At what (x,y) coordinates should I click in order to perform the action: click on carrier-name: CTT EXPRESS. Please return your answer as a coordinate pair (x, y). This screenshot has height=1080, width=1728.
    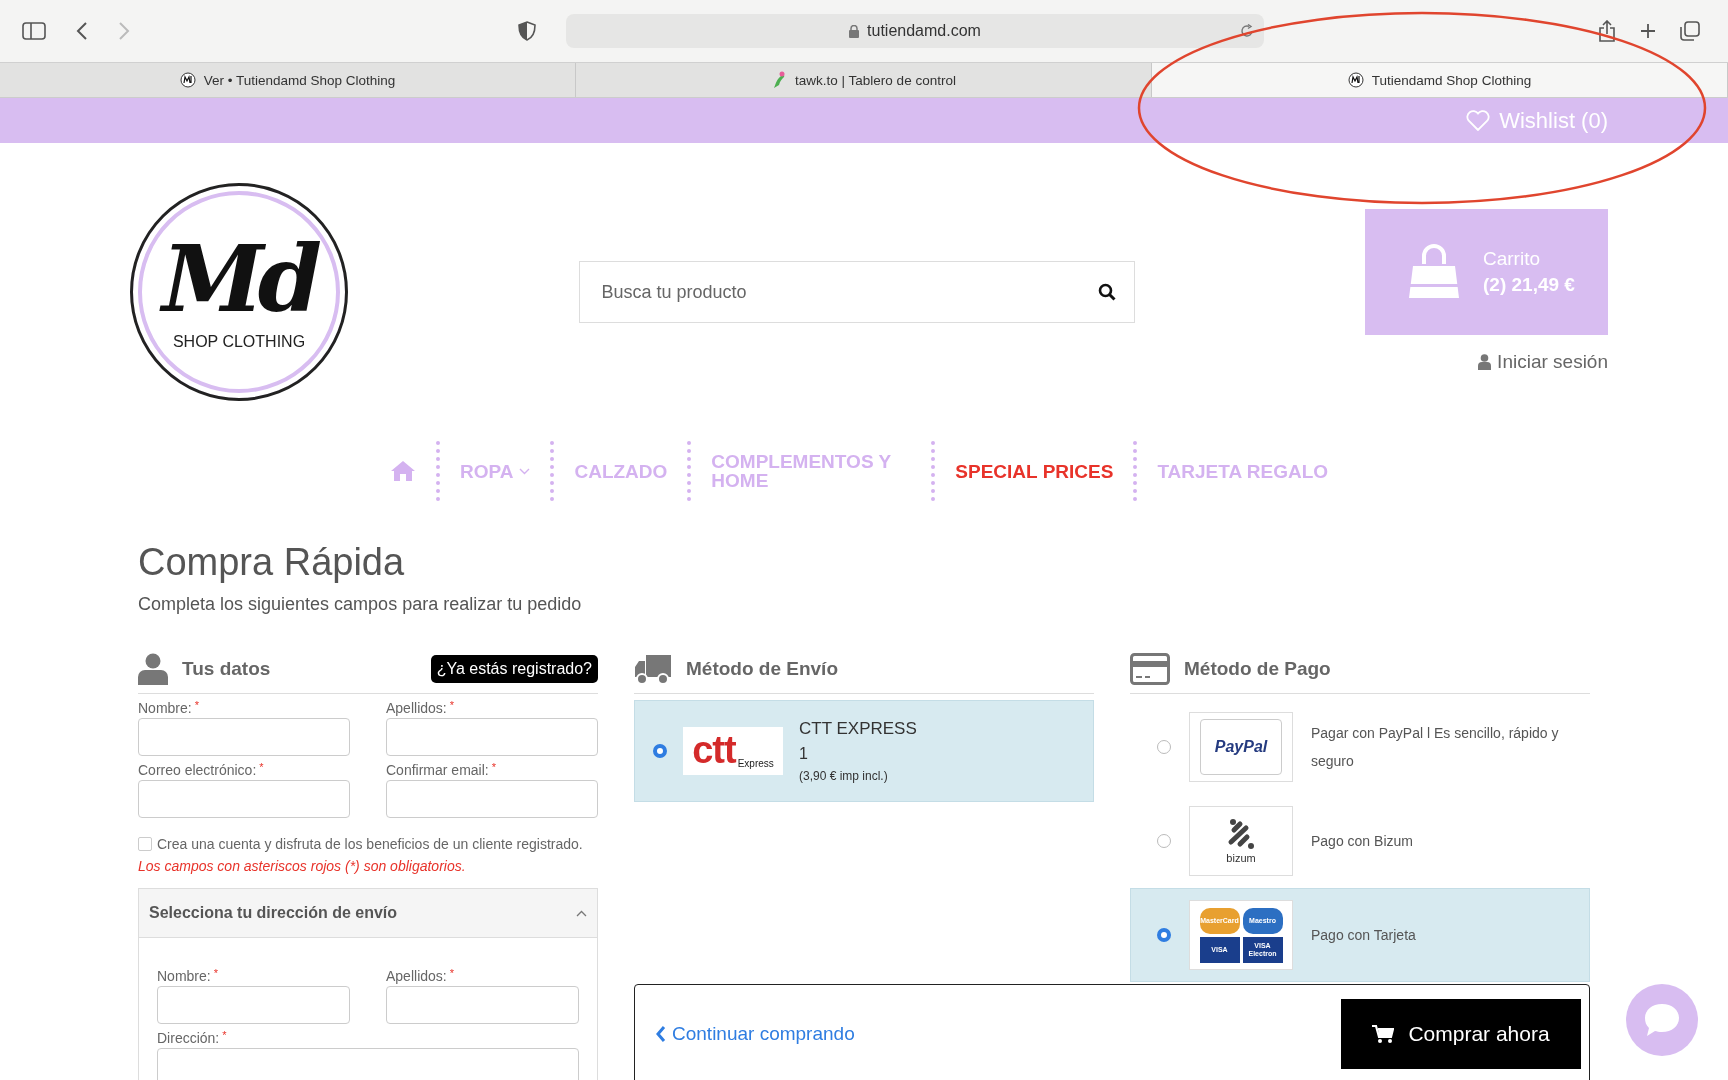
    Looking at the image, I should click on (858, 729).